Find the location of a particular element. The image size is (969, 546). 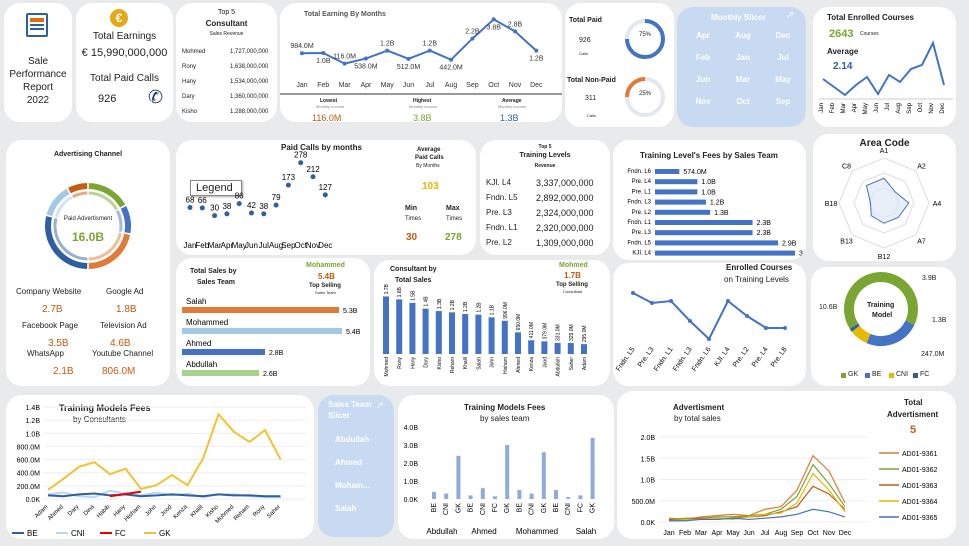

team-slicer-item: Salah is located at coordinates (365, 508).